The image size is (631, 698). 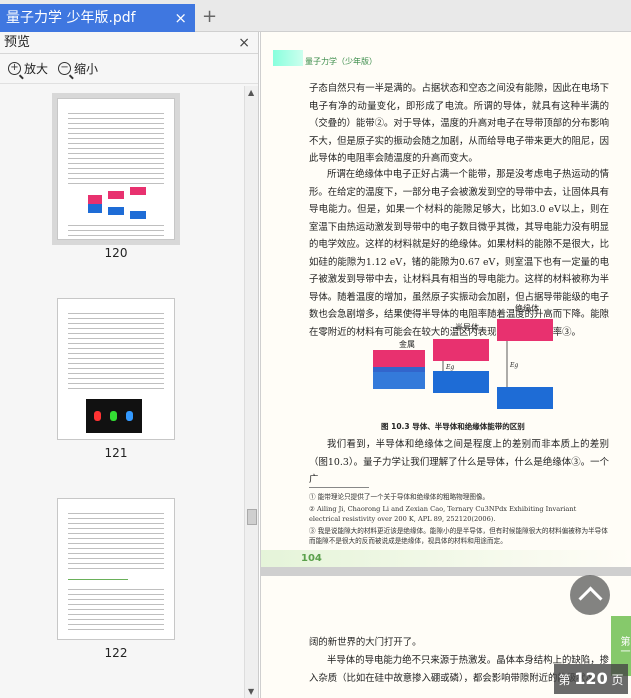 I want to click on new-tab-icon: +, so click(x=209, y=17).